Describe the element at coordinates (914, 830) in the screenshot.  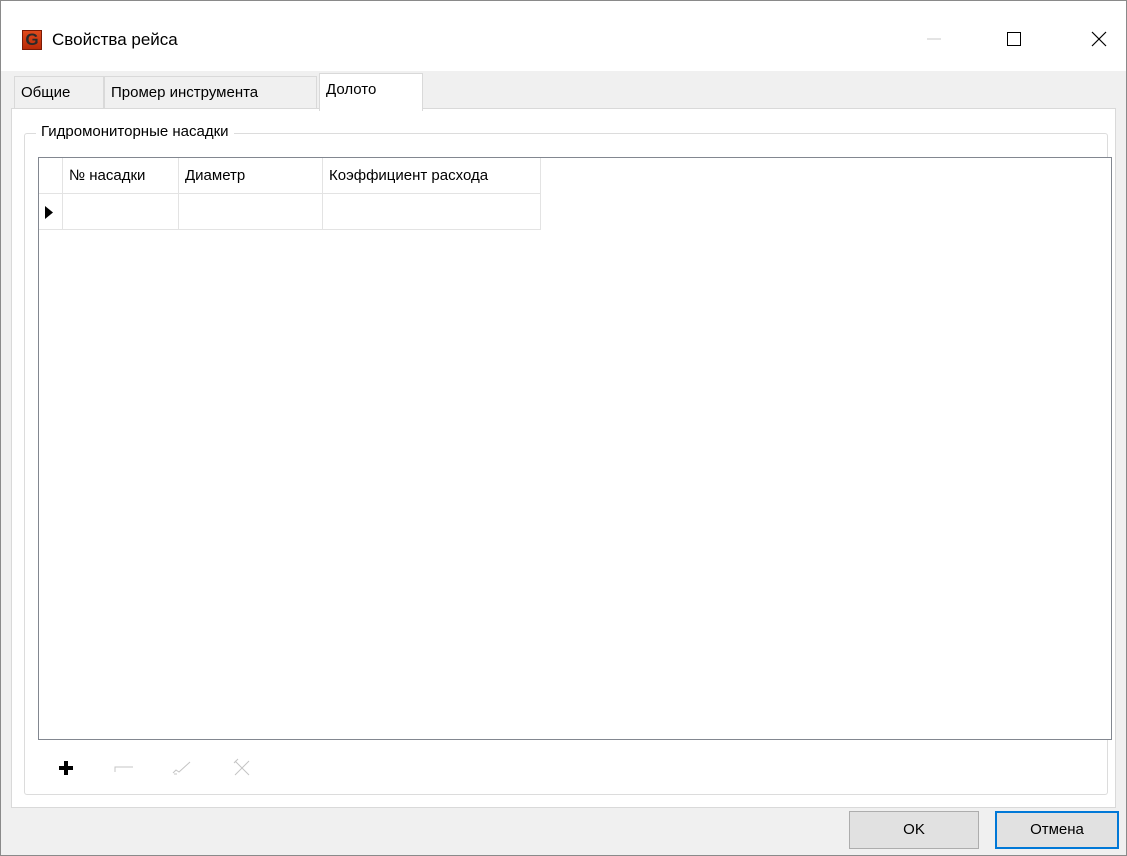
I see `ok-button: OK` at that location.